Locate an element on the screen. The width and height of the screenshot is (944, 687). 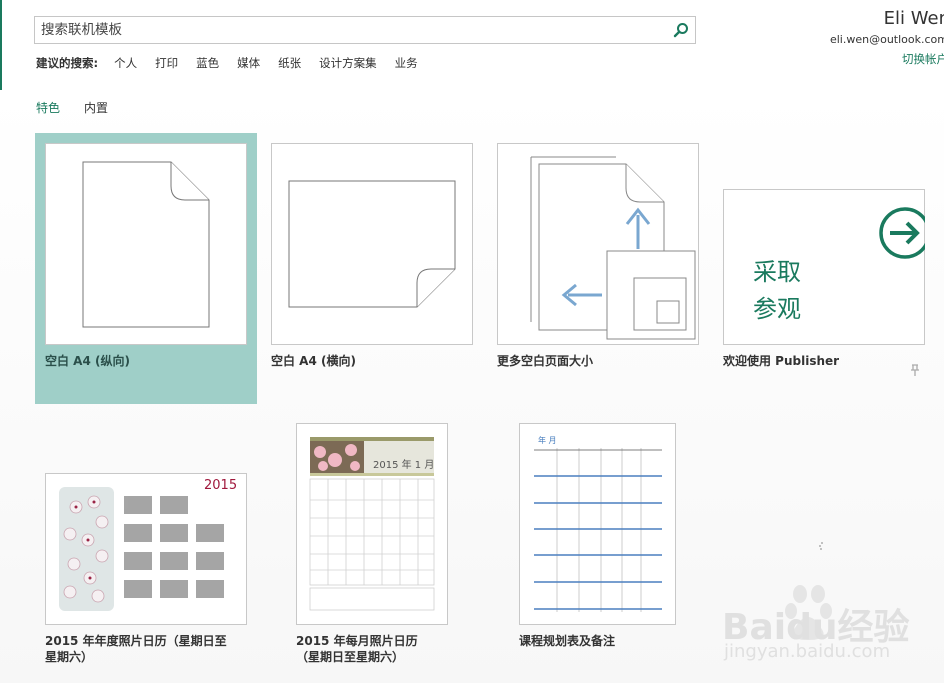
template-monthly-photo-calendar: 2015 年 1 月 is located at coordinates (372, 524).